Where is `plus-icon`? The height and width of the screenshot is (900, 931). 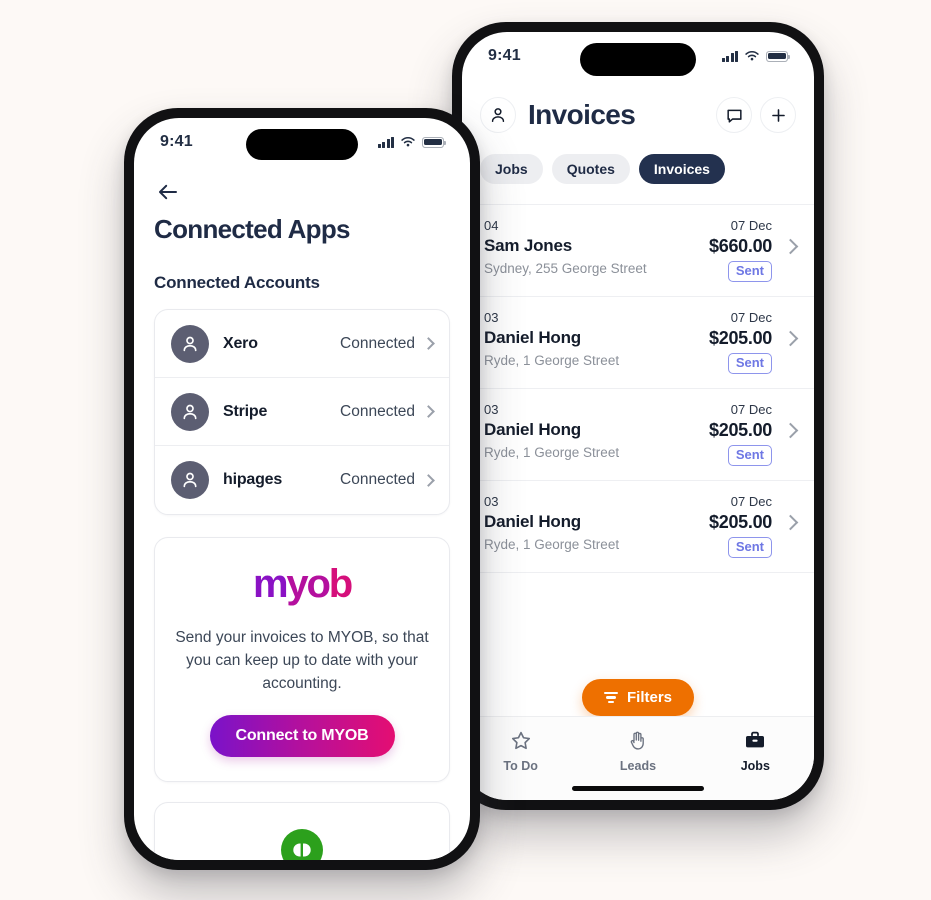 plus-icon is located at coordinates (778, 115).